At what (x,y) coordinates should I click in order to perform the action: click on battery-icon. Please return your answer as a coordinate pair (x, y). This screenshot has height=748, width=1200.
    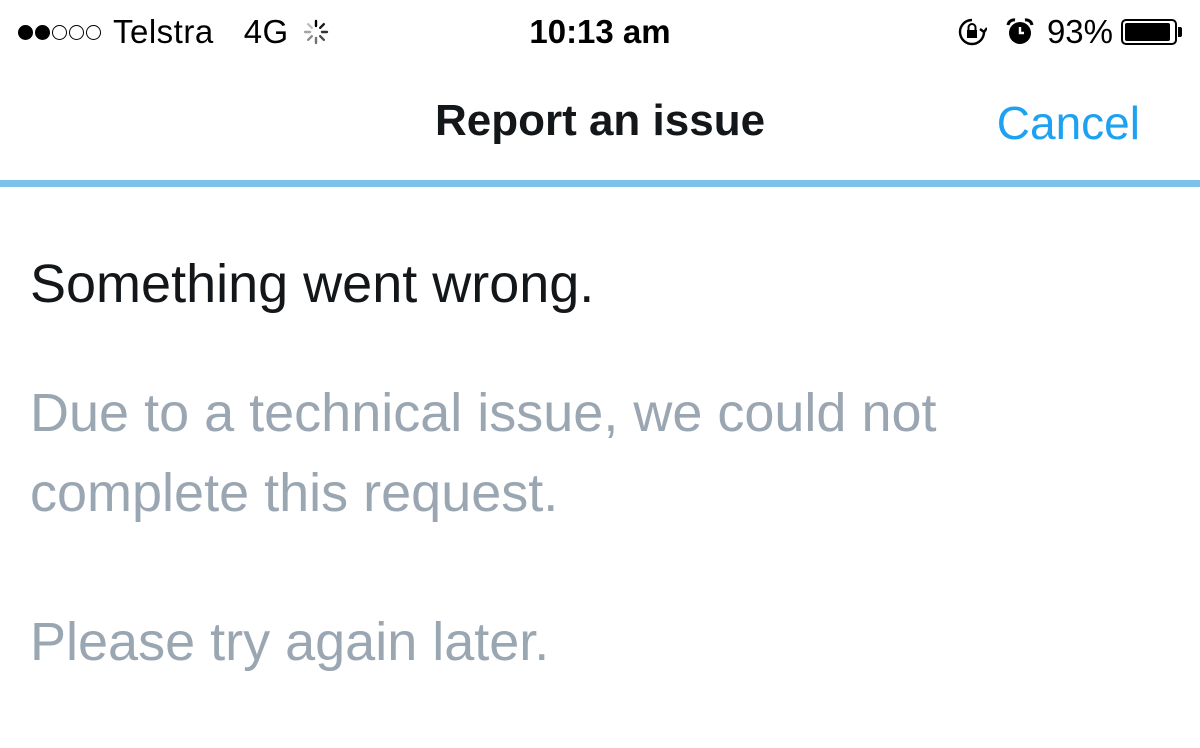
    Looking at the image, I should click on (1151, 32).